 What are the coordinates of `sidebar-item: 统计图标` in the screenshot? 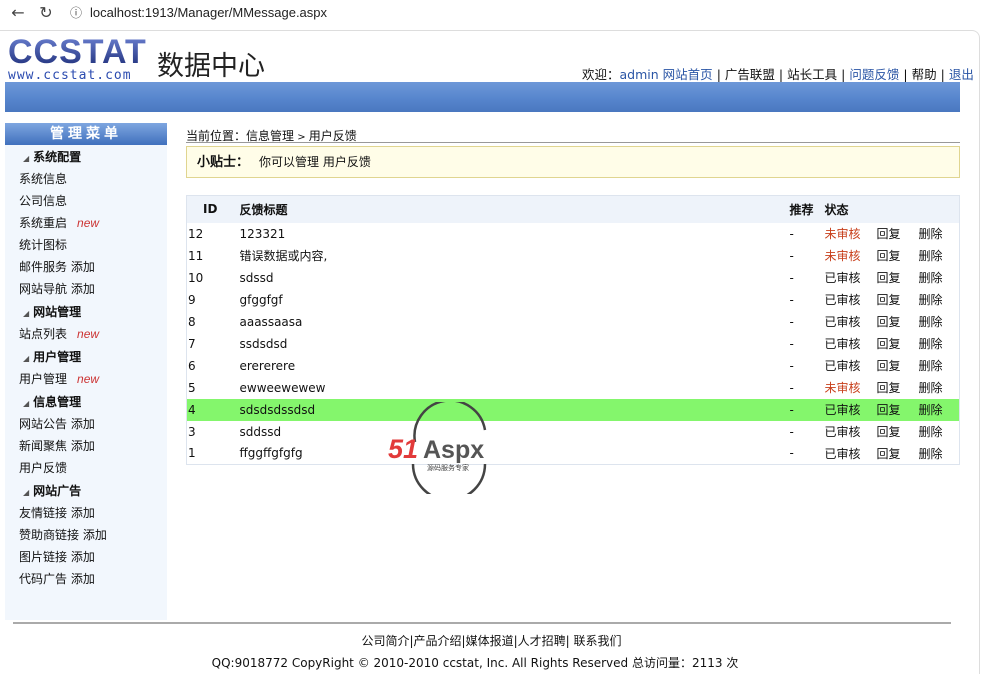 It's located at (86, 245).